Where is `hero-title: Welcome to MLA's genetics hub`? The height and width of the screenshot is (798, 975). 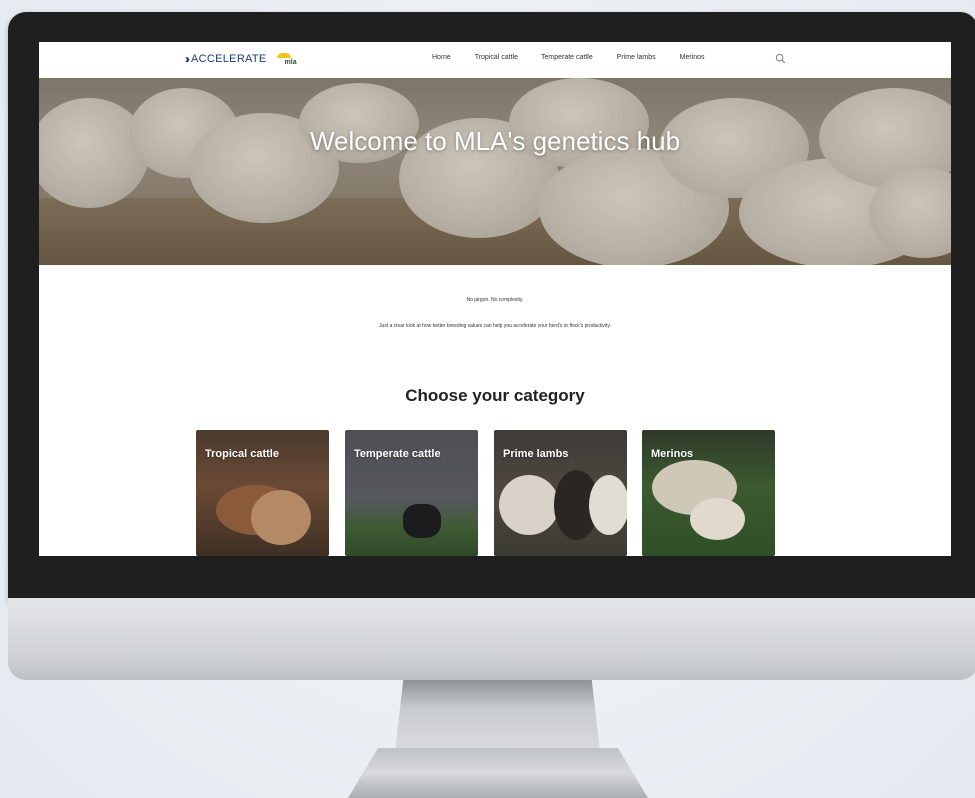 hero-title: Welcome to MLA's genetics hub is located at coordinates (495, 141).